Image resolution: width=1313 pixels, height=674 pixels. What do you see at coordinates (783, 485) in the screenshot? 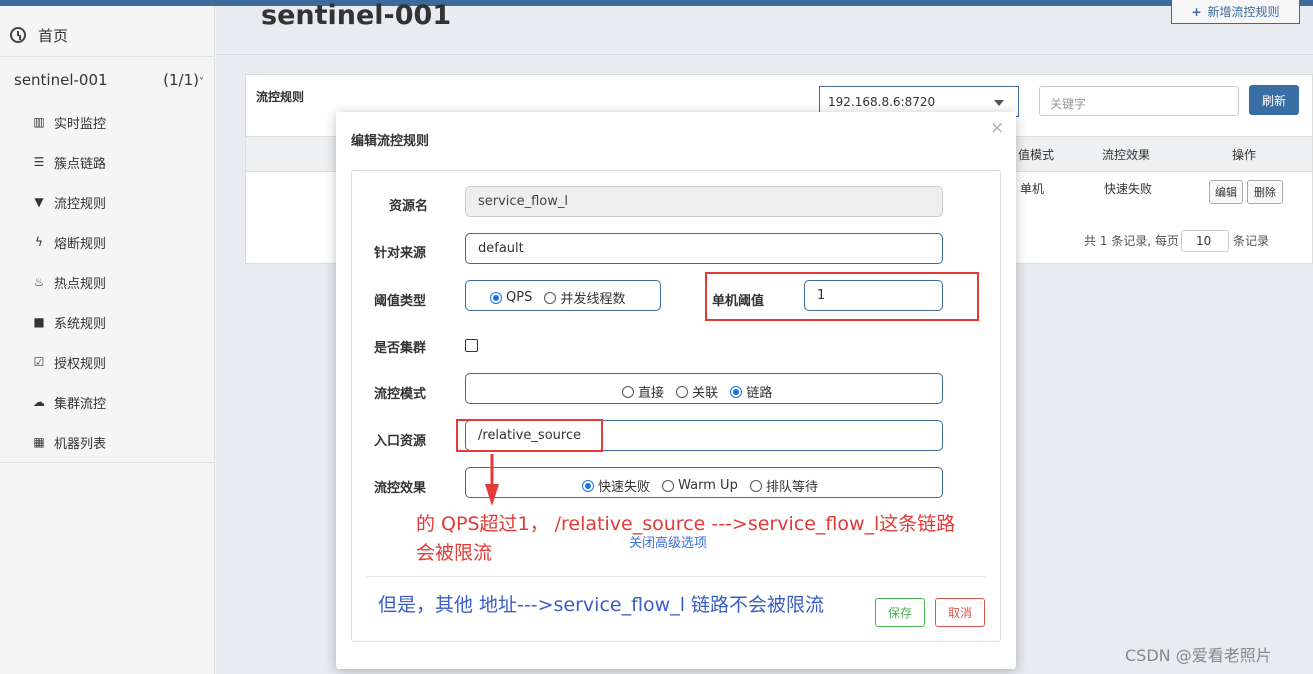
I see `radio-queue: 排队等待` at bounding box center [783, 485].